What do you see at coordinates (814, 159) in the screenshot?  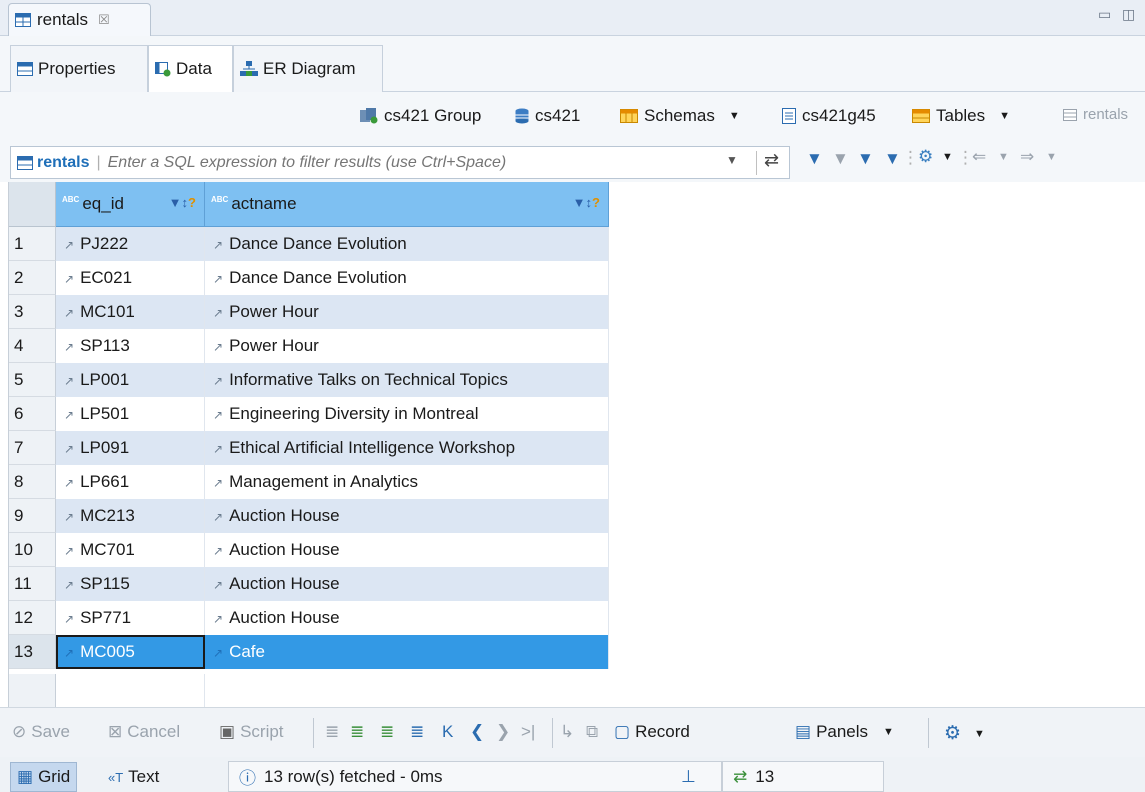 I see `filter-apply-icon: ▼` at bounding box center [814, 159].